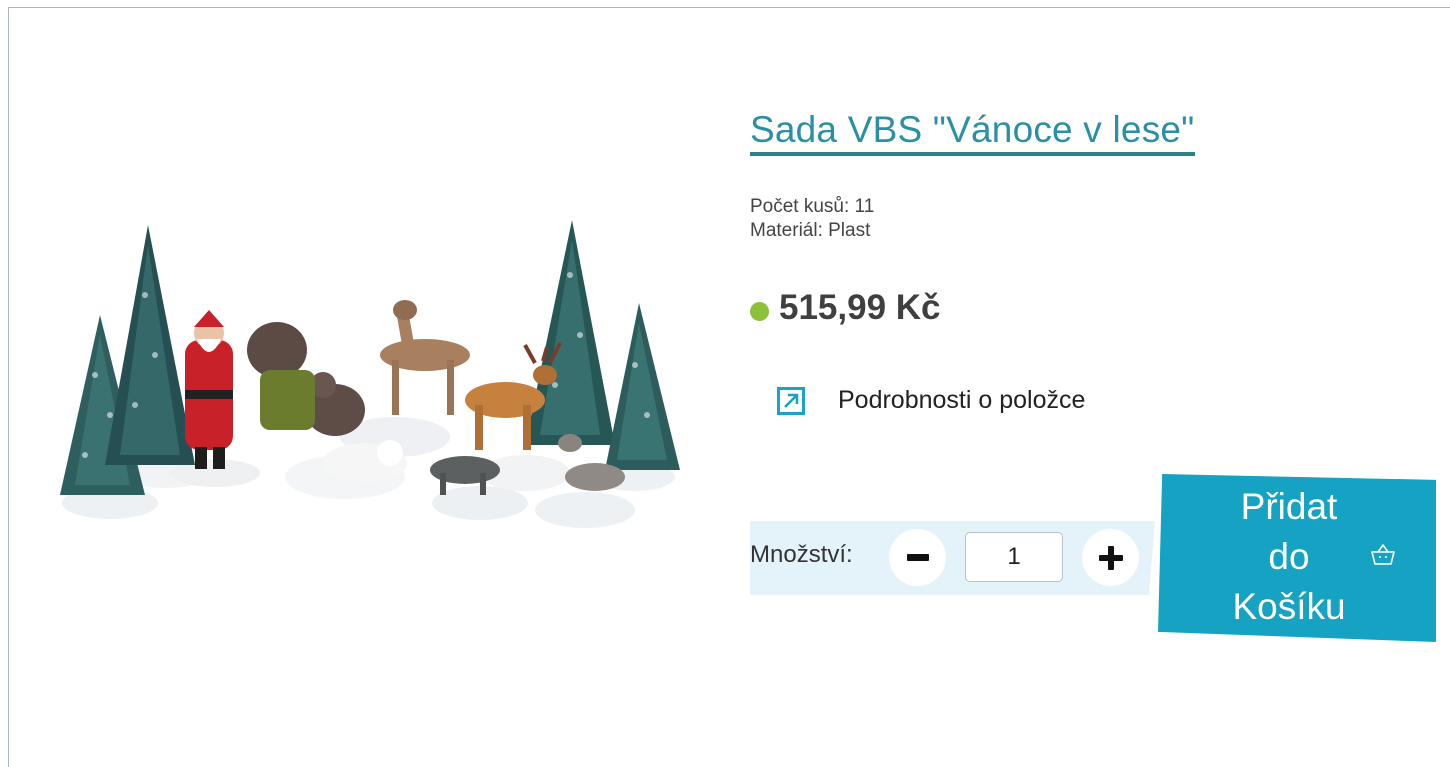  What do you see at coordinates (1297, 558) in the screenshot?
I see `add-to-cart-button: Přidat do Košíku` at bounding box center [1297, 558].